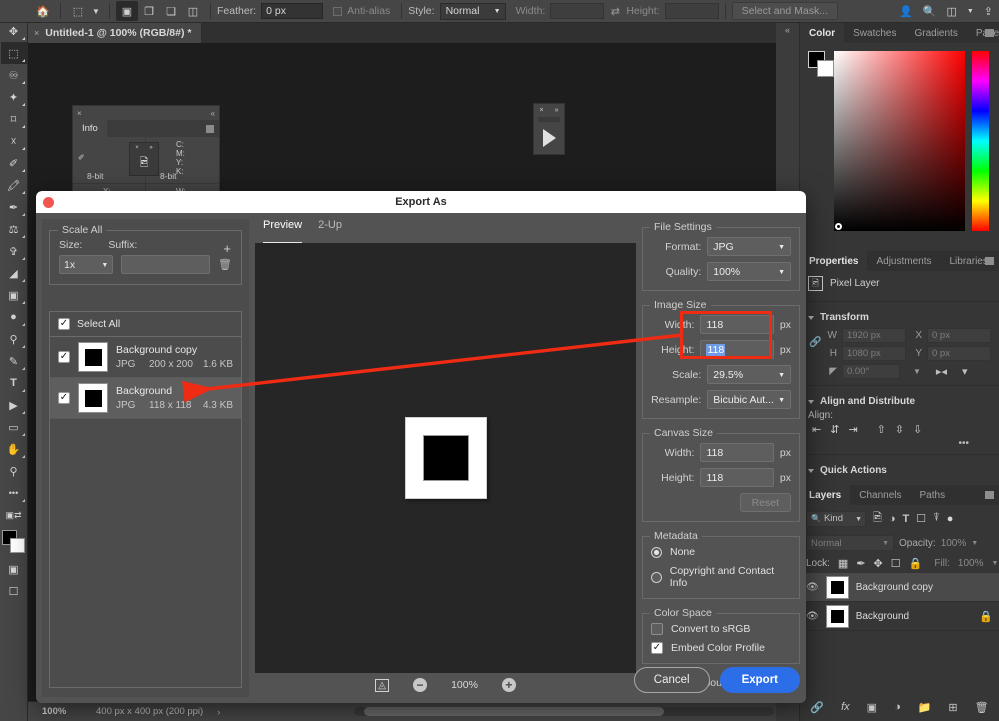  Describe the element at coordinates (14, 427) in the screenshot. I see `rectangle-tool: ▭` at that location.